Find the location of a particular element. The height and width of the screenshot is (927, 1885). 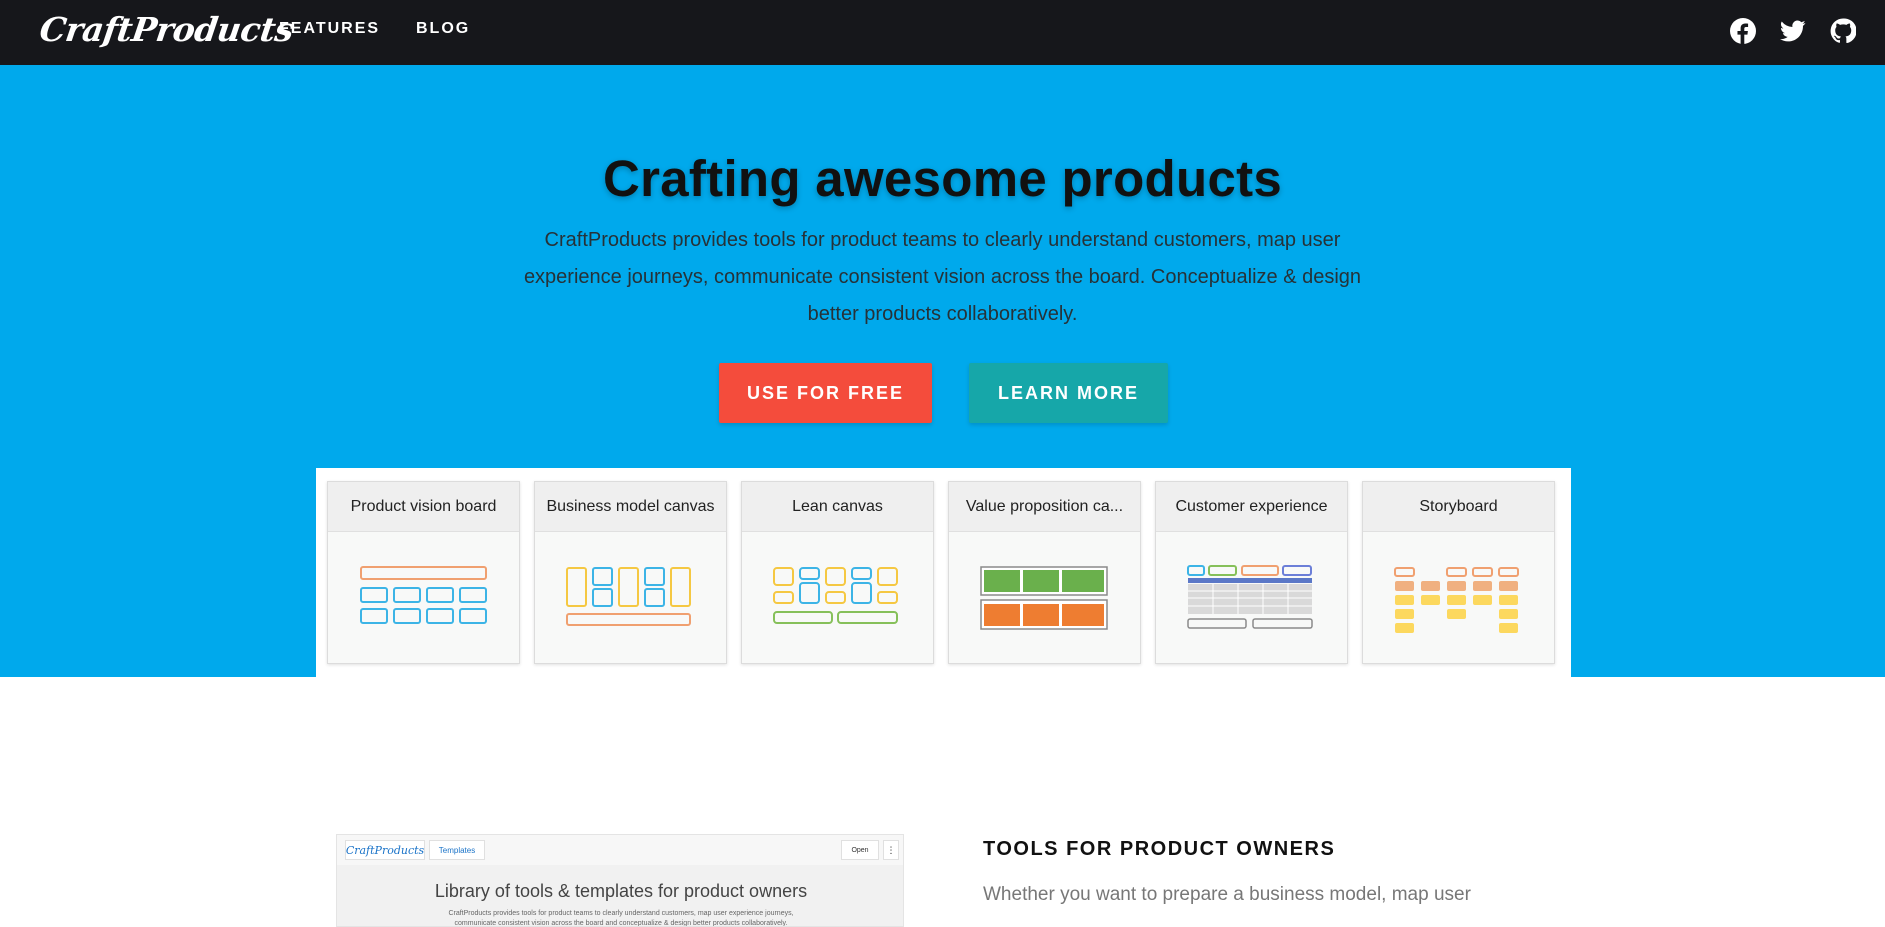

value-proposition-canvas-thumbnail is located at coordinates (1044, 598).